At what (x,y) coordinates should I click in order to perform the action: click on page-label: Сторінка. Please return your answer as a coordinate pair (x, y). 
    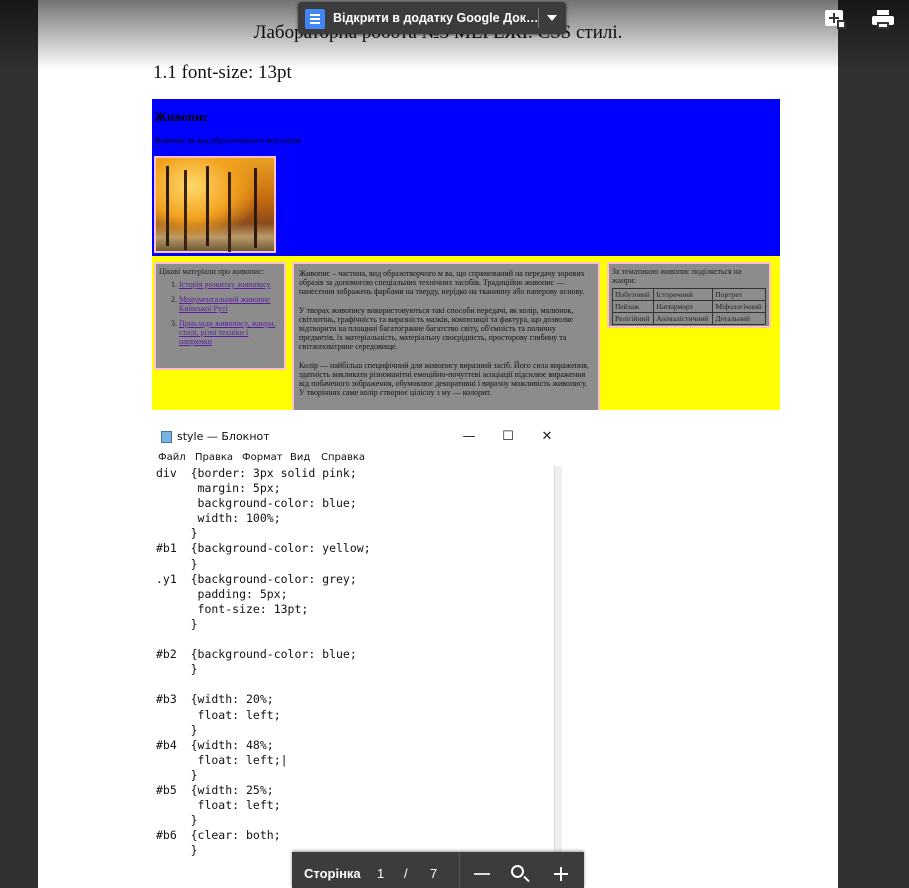
    Looking at the image, I should click on (332, 873).